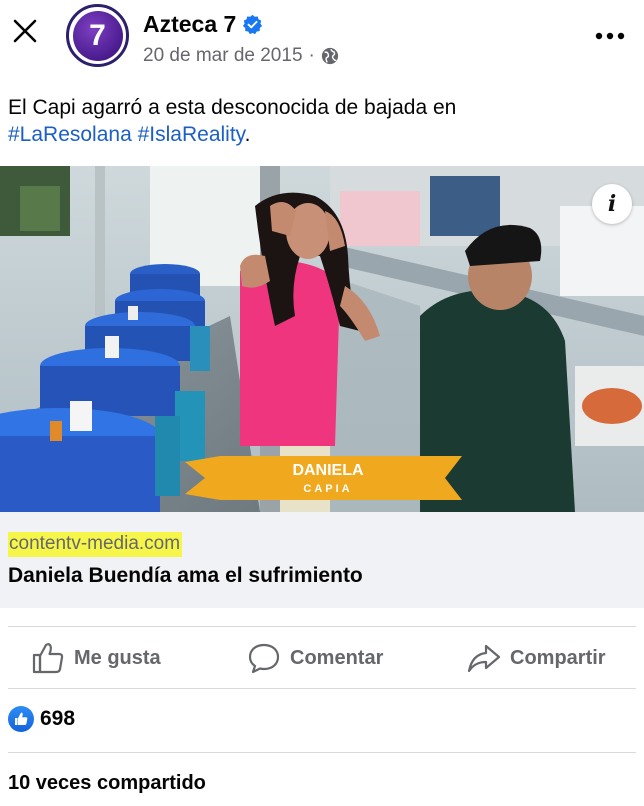  I want to click on share-button: Compartir, so click(536, 658).